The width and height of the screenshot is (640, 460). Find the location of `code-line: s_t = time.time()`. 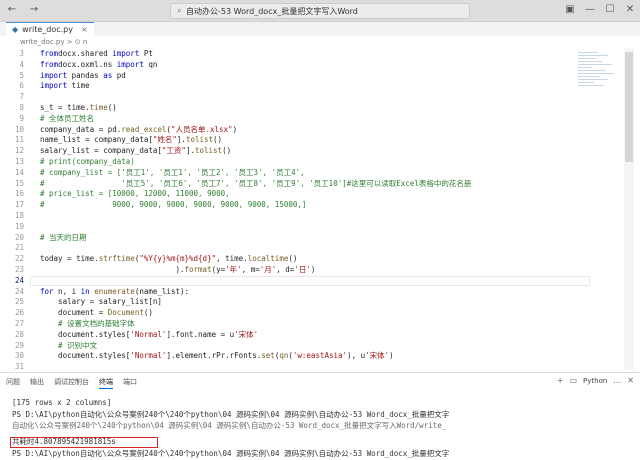

code-line: s_t = time.time() is located at coordinates (78, 108).